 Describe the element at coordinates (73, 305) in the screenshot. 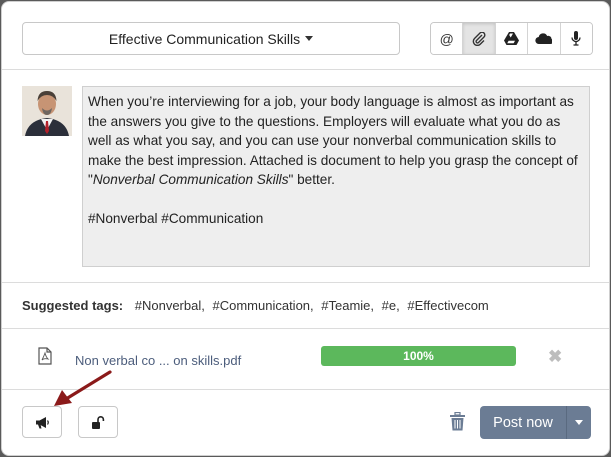

I see `suggested-tags-label: Suggested tags:` at that location.